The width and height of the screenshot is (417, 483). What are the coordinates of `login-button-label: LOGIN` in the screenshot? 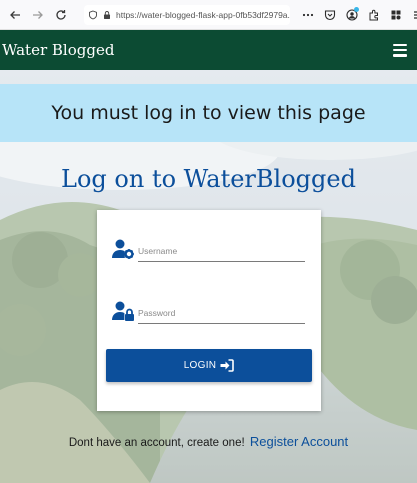 It's located at (200, 365).